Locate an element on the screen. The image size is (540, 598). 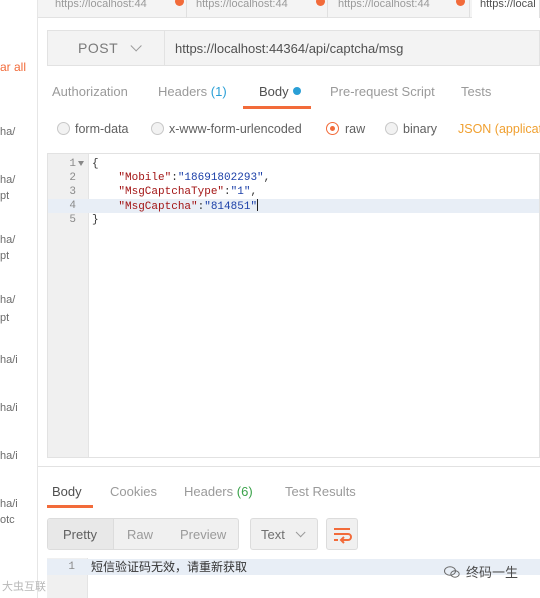
line-number: 4 is located at coordinates (72, 206).